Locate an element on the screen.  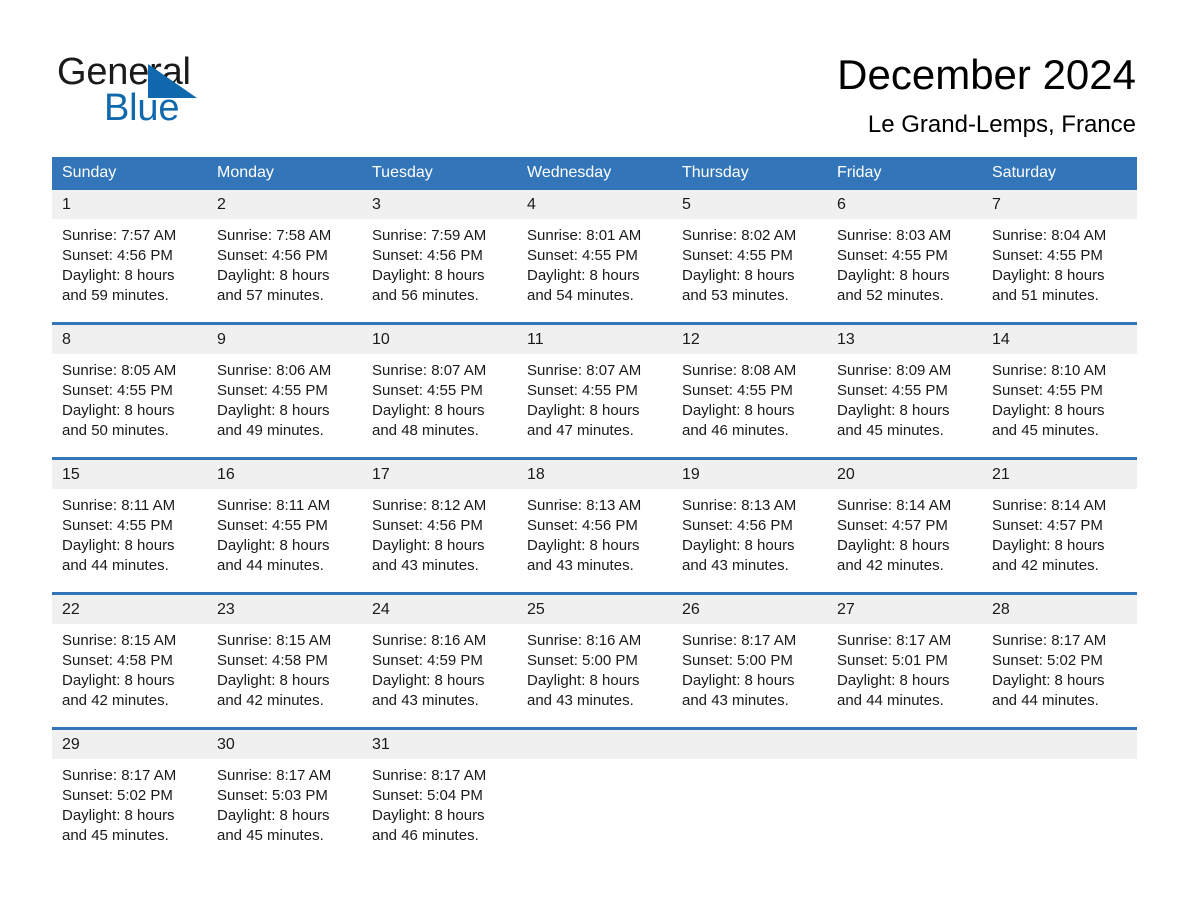
date-number-row: 22 23 24 25 26 27 28 is located at coordinates (594, 608).